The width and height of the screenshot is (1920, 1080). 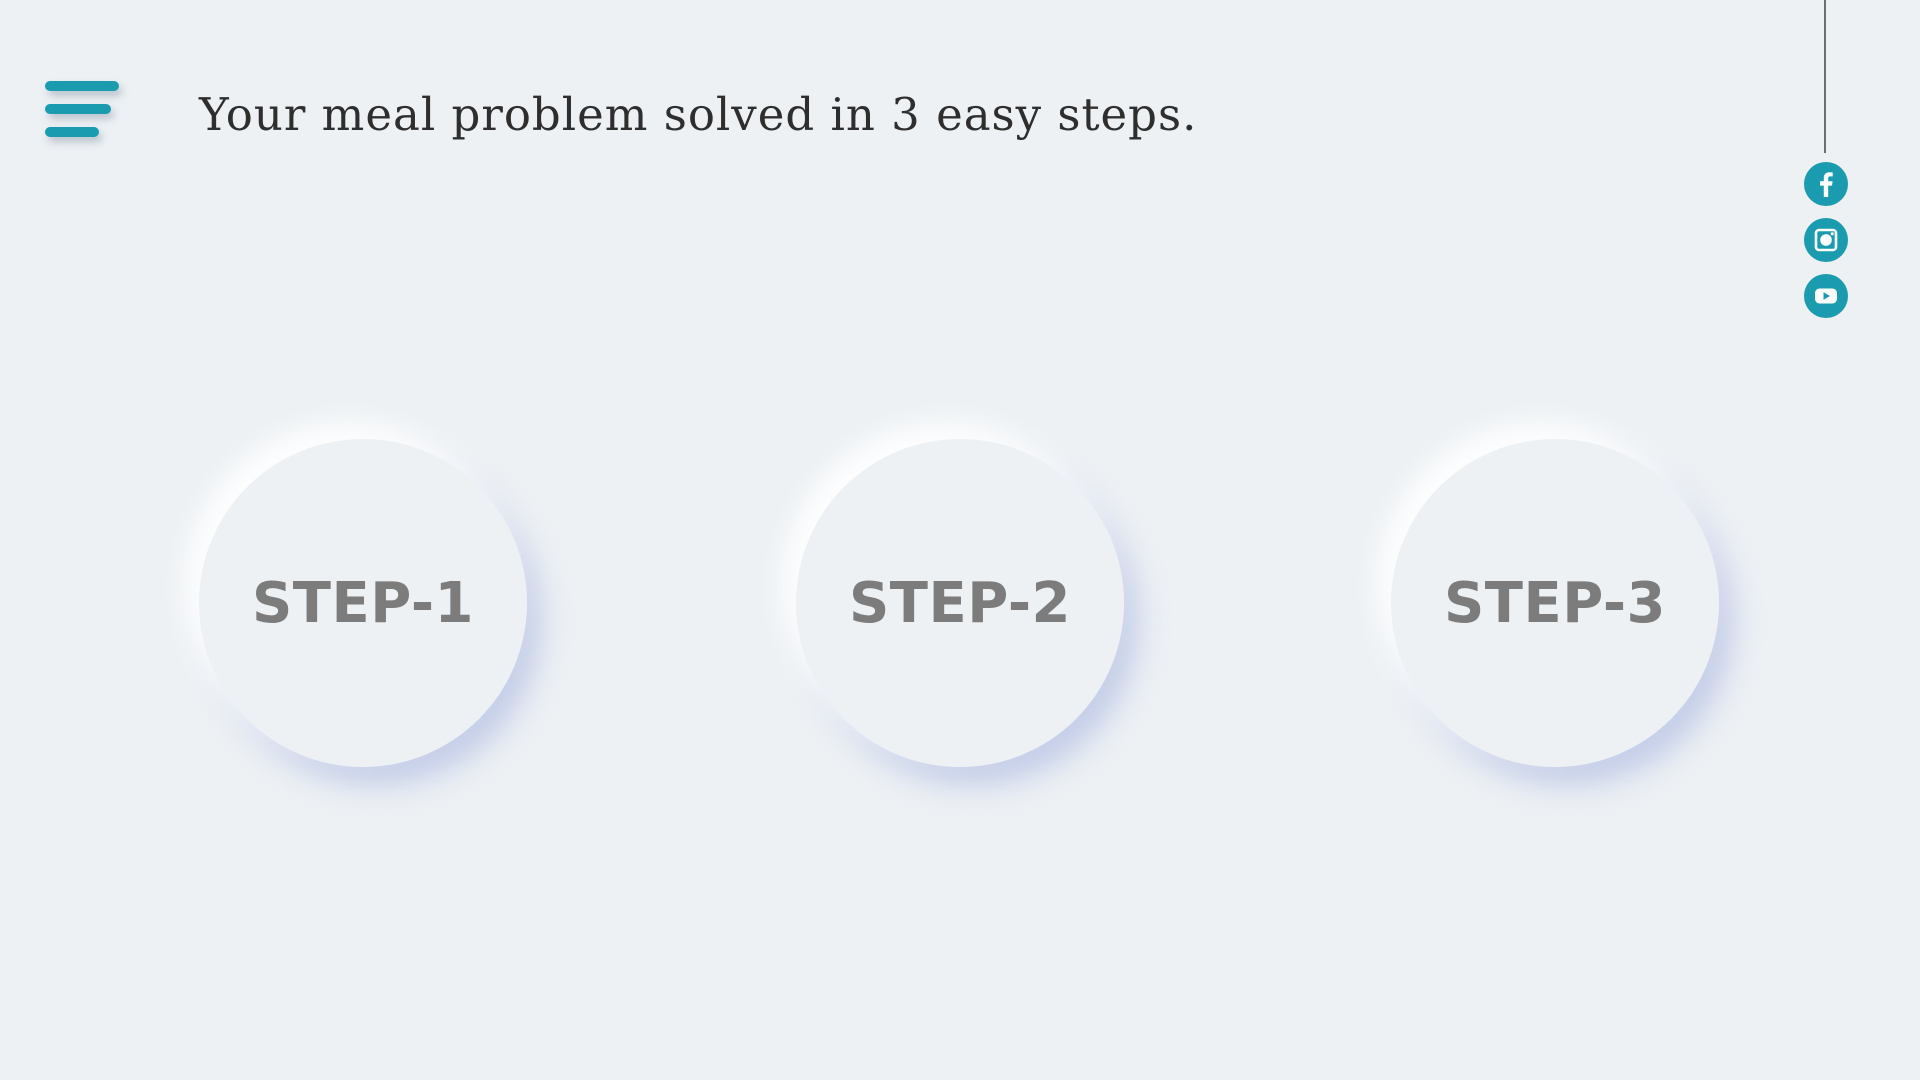 I want to click on step-label: STEP-1, so click(x=363, y=603).